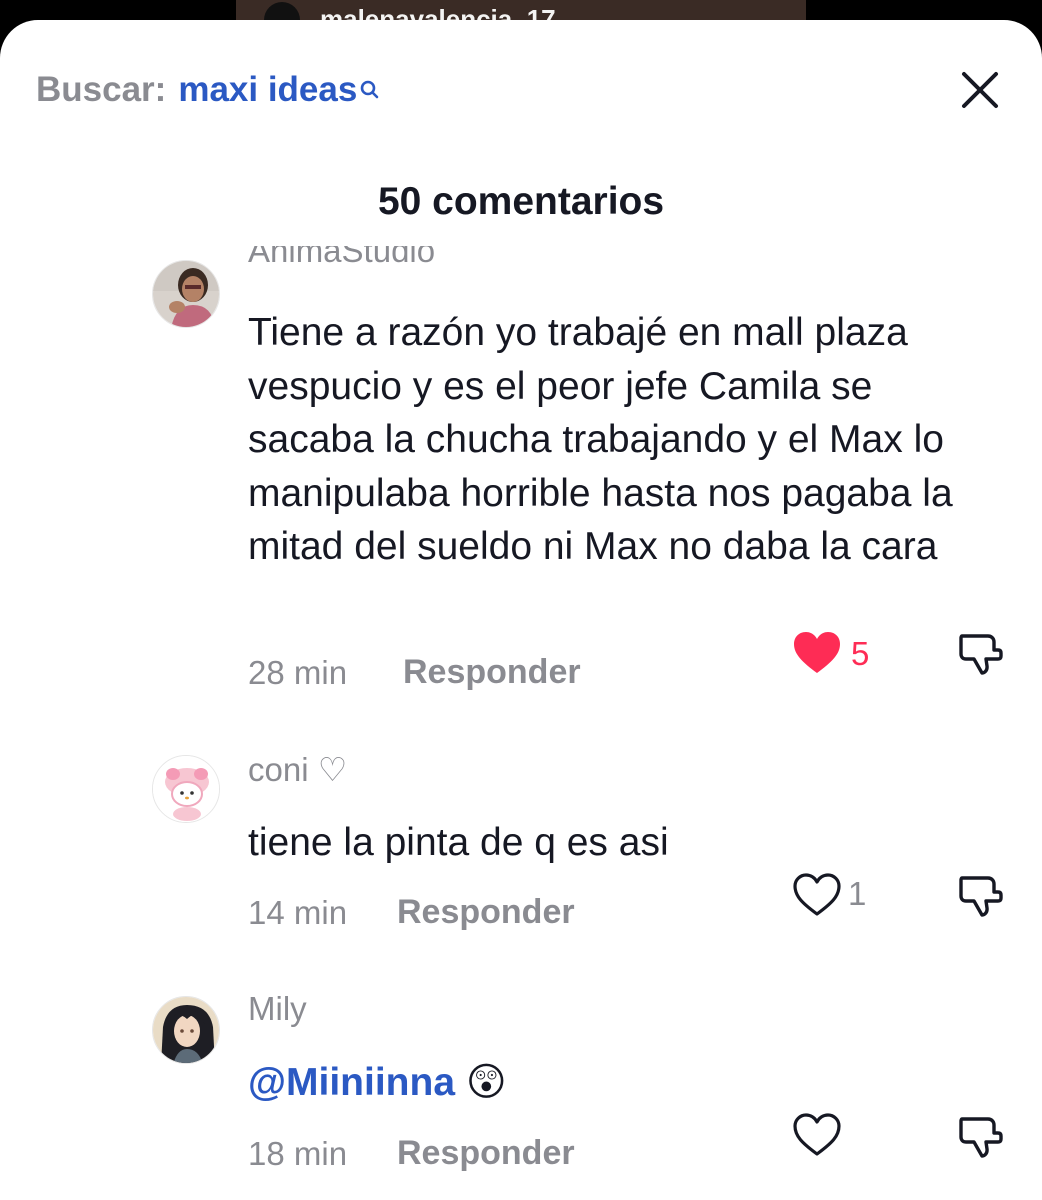 The width and height of the screenshot is (1042, 1200). I want to click on search-query-link: maxi ideas, so click(267, 90).